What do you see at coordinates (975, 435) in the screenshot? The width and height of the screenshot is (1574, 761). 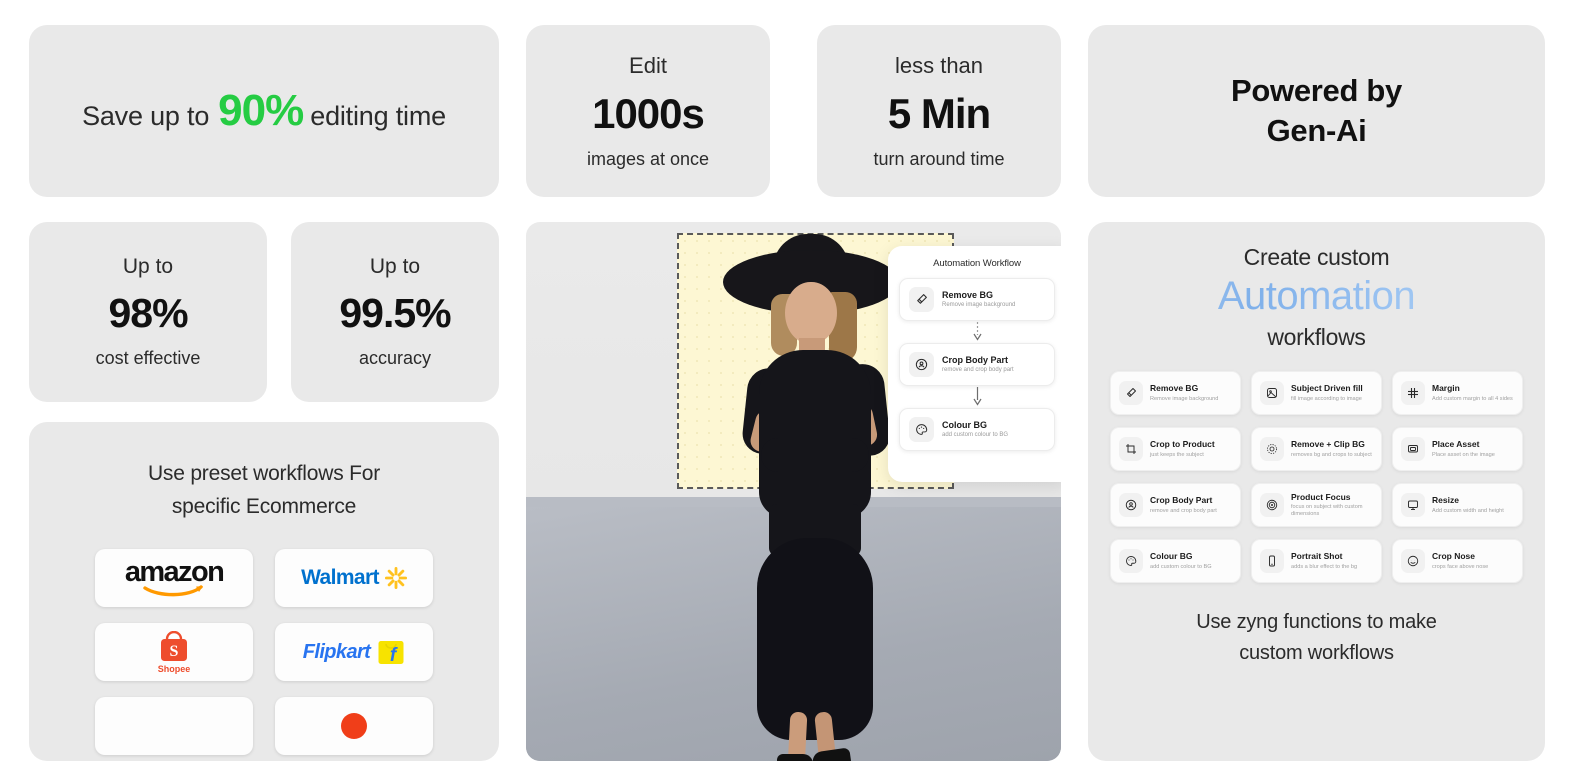 I see `workflow-step-desc: add custom colour to BG` at bounding box center [975, 435].